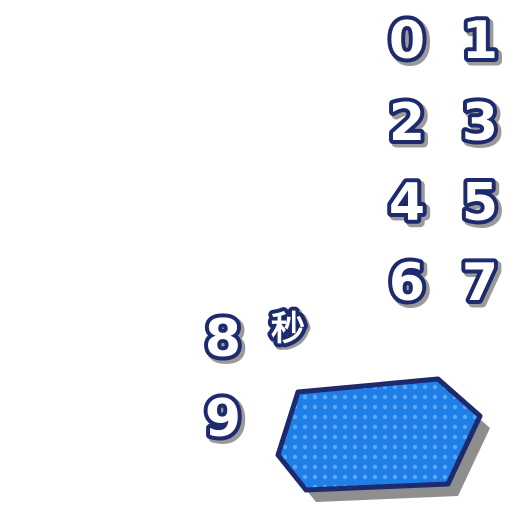 The height and width of the screenshot is (512, 512). I want to click on digit-2: 2 2, so click(409, 125).